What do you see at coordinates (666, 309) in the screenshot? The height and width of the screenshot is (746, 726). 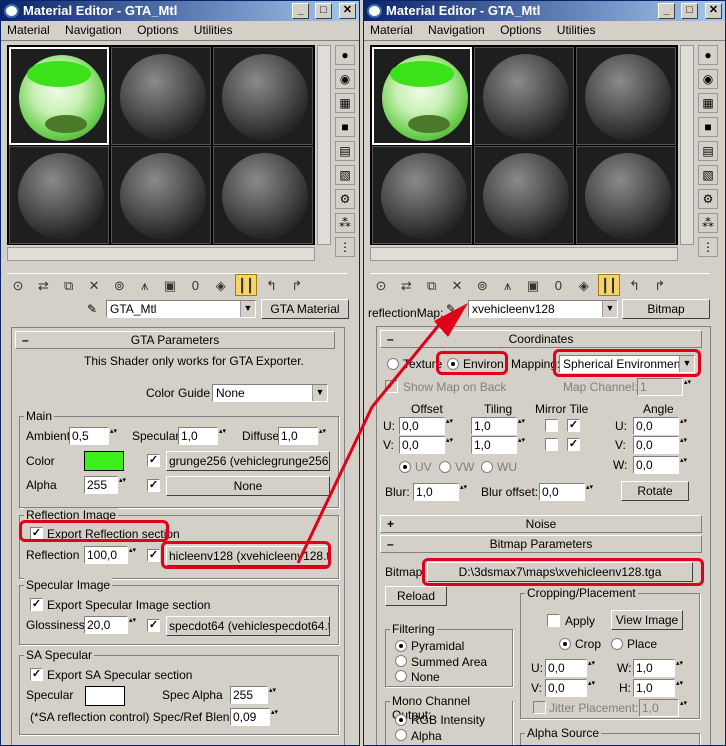 I see `map-type-button: Bitmap` at bounding box center [666, 309].